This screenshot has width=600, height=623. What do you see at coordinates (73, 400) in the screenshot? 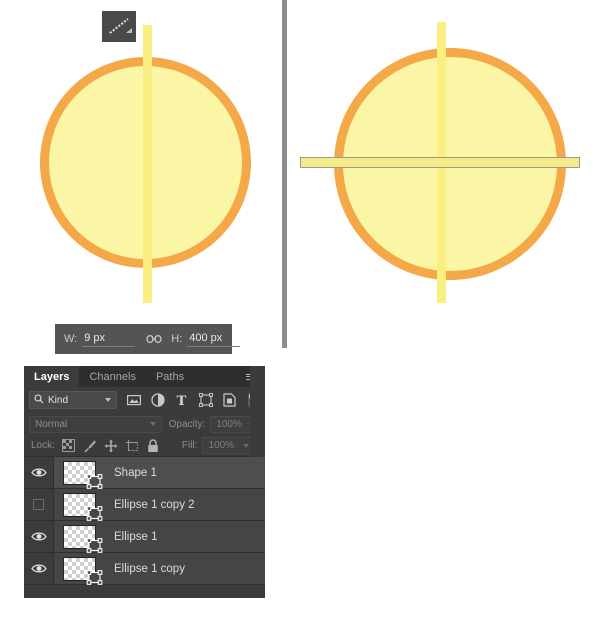
I see `filter-kind-select: Kind` at bounding box center [73, 400].